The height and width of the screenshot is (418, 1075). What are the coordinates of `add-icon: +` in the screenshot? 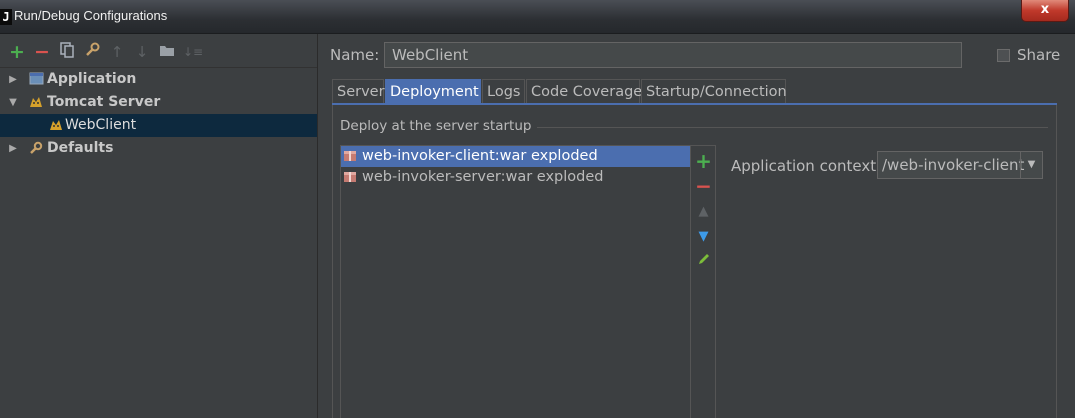 It's located at (17, 52).